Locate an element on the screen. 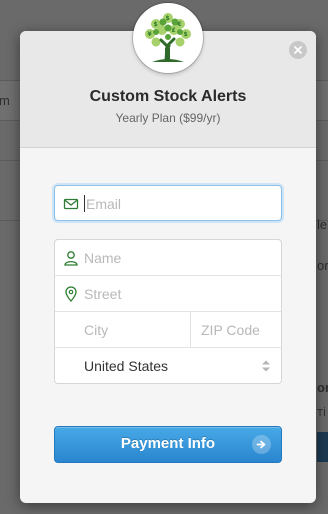 This screenshot has height=514, width=328. background-text: on is located at coordinates (322, 387).